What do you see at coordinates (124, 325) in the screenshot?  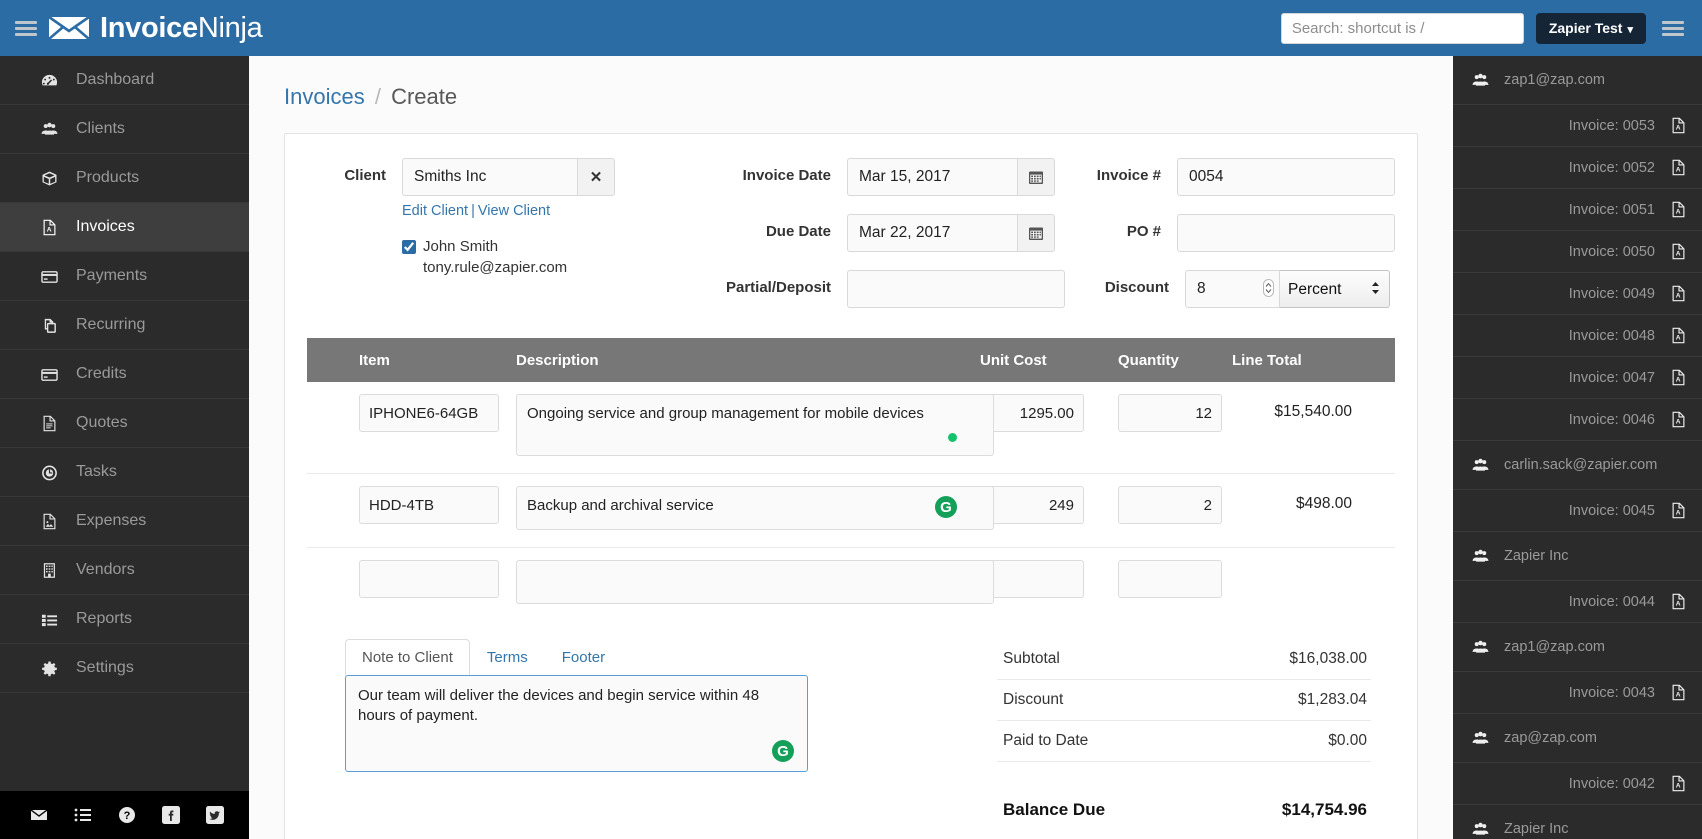 I see `sidebar-item-recurring: Recurring` at bounding box center [124, 325].